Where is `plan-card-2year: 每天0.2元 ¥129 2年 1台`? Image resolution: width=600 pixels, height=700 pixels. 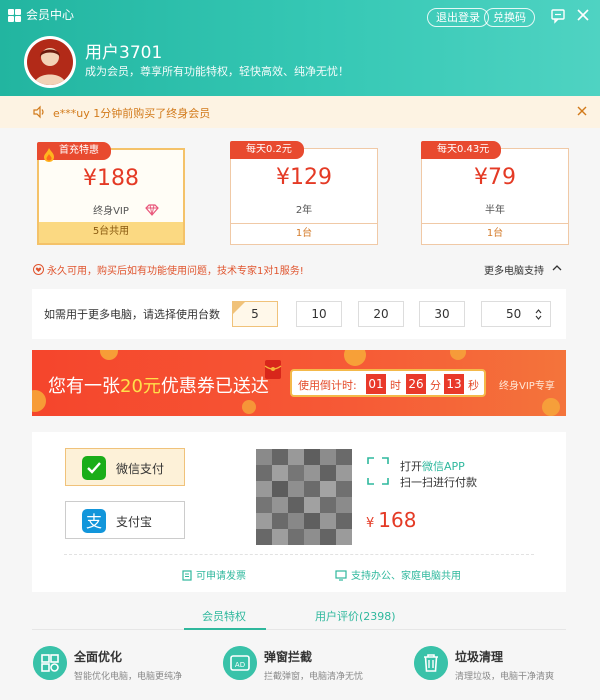
plan-card-2year: 每天0.2元 ¥129 2年 1台 is located at coordinates (304, 193).